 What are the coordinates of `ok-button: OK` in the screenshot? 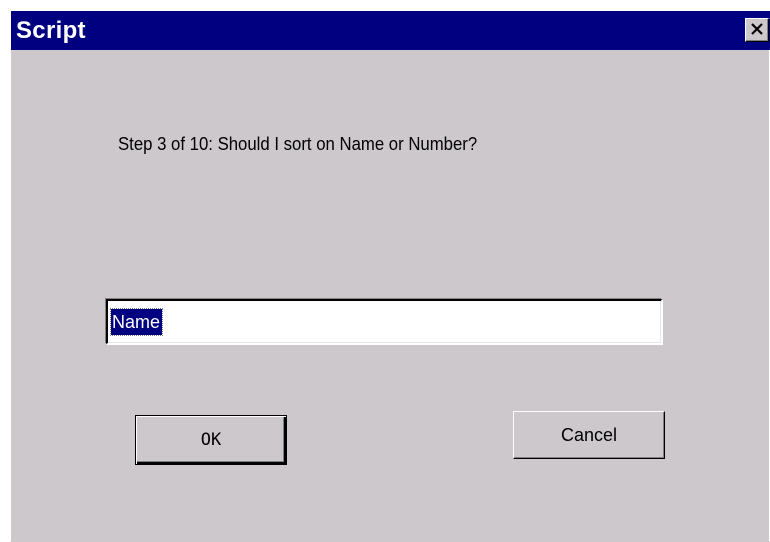 It's located at (211, 440).